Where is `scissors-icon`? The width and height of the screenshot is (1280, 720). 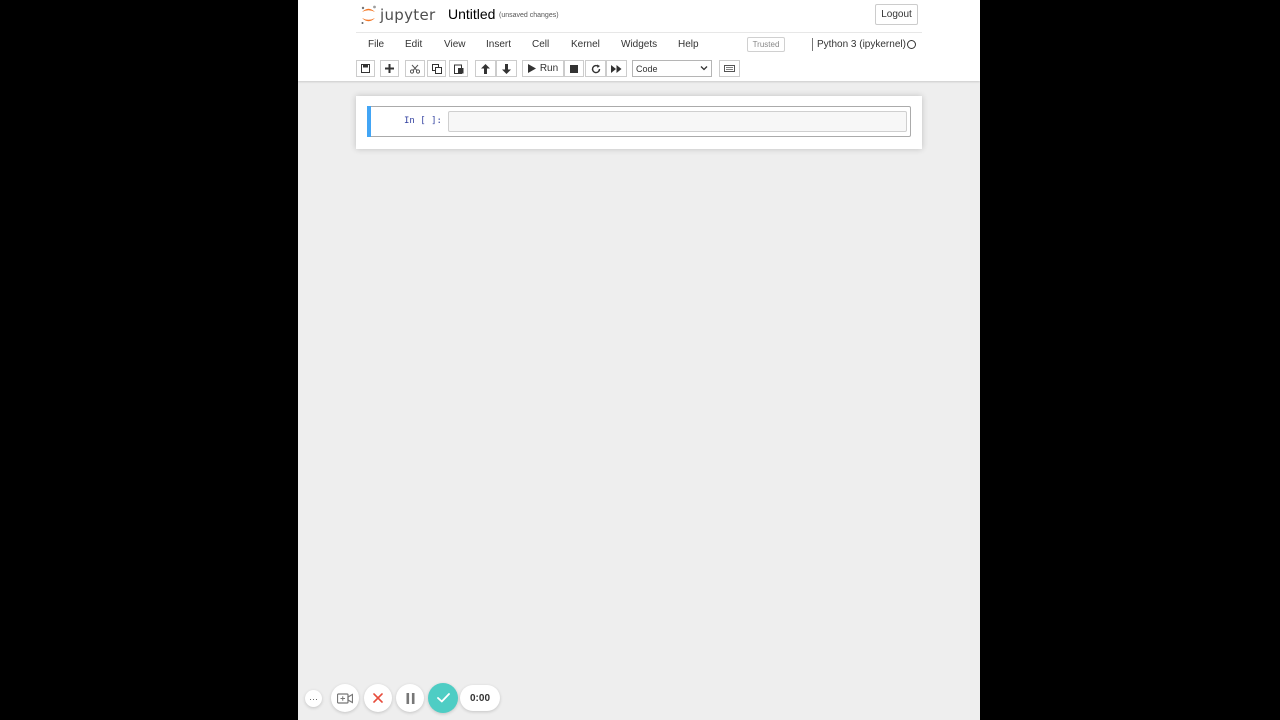 scissors-icon is located at coordinates (415, 69).